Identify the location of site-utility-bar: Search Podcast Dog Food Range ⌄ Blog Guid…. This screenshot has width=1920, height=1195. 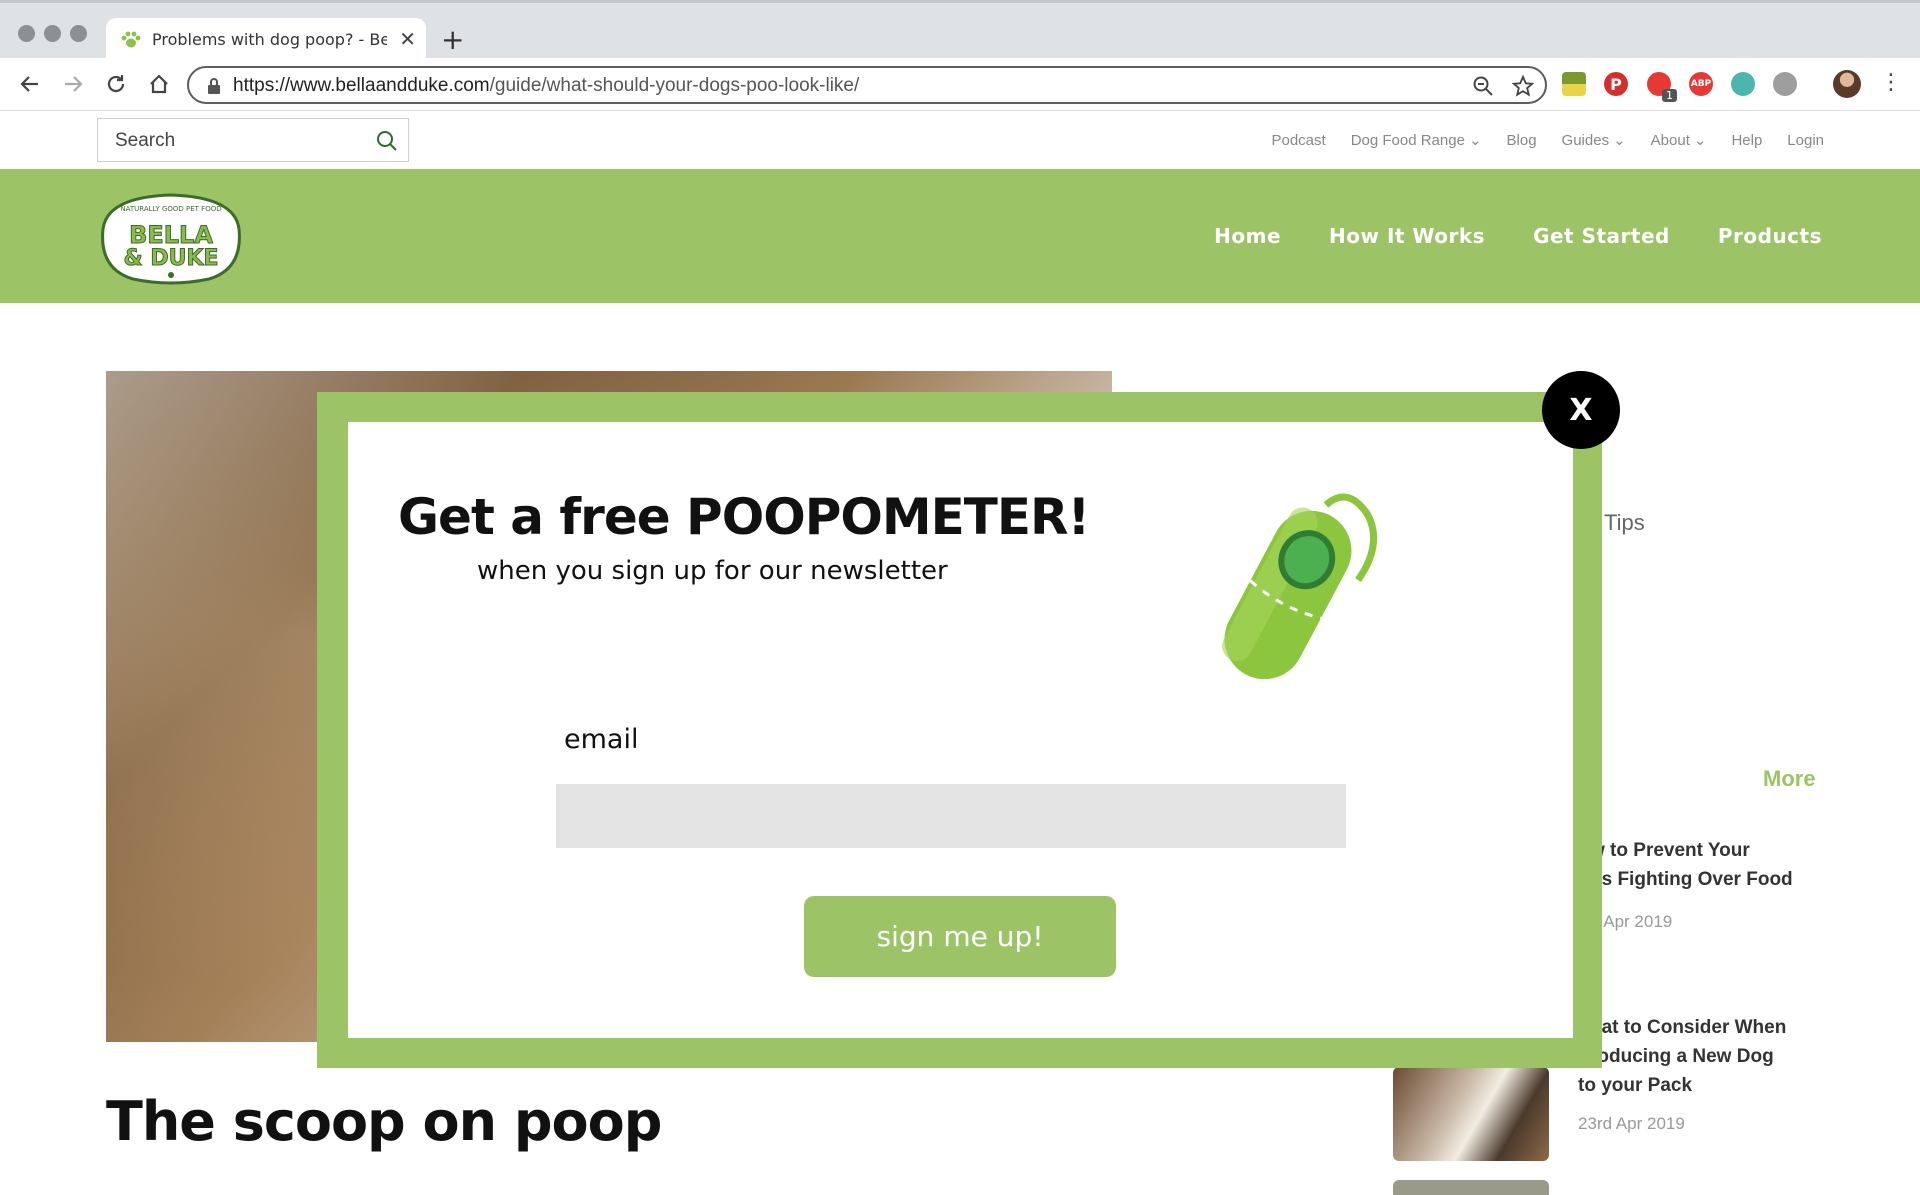
(960, 140).